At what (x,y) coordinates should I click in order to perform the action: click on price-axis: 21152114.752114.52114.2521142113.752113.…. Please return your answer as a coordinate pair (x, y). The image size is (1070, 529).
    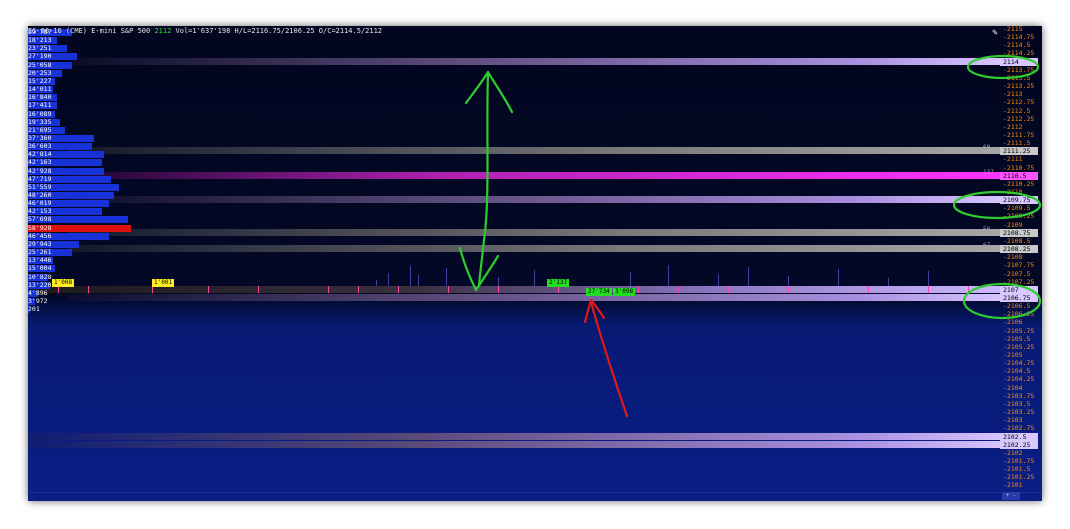
    Looking at the image, I should click on (1021, 263).